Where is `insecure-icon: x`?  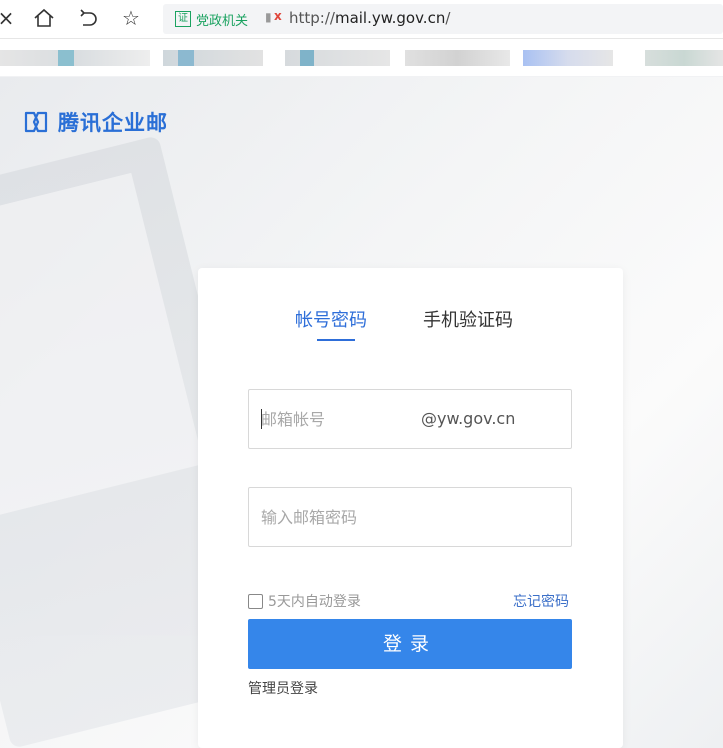 insecure-icon: x is located at coordinates (278, 16).